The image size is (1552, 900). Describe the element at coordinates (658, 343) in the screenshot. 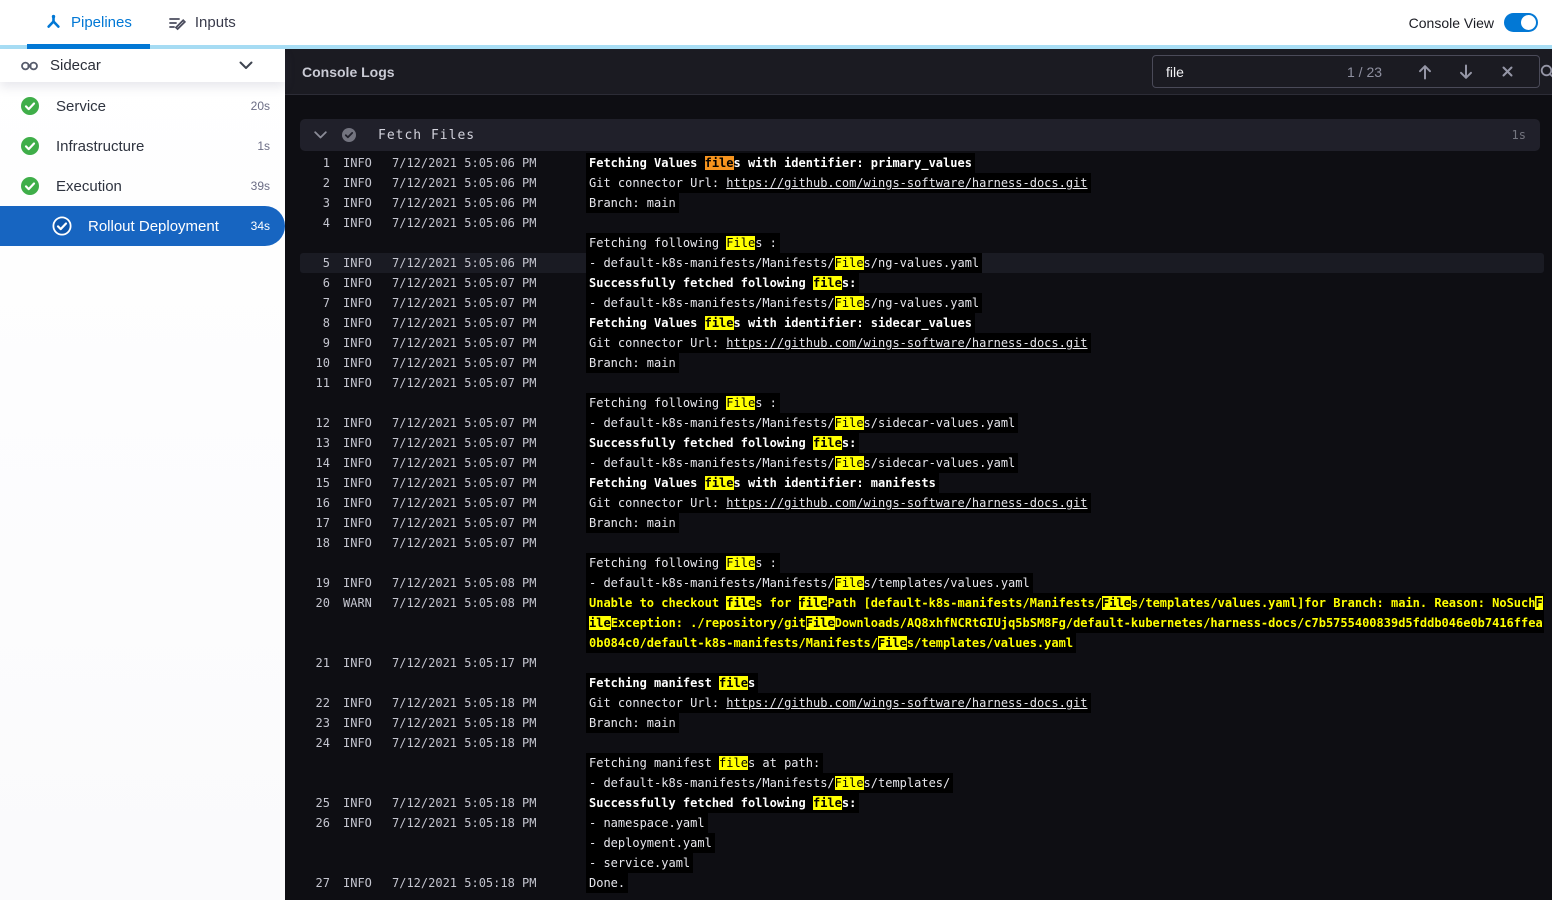

I see `log-text-segment: Git connector Url:` at that location.